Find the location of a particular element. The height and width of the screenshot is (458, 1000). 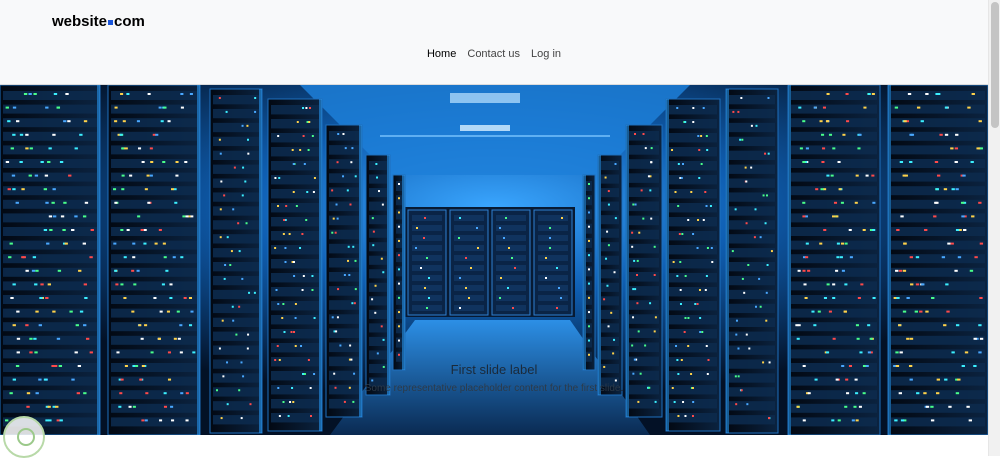

scrollbar-thumb is located at coordinates (995, 65).